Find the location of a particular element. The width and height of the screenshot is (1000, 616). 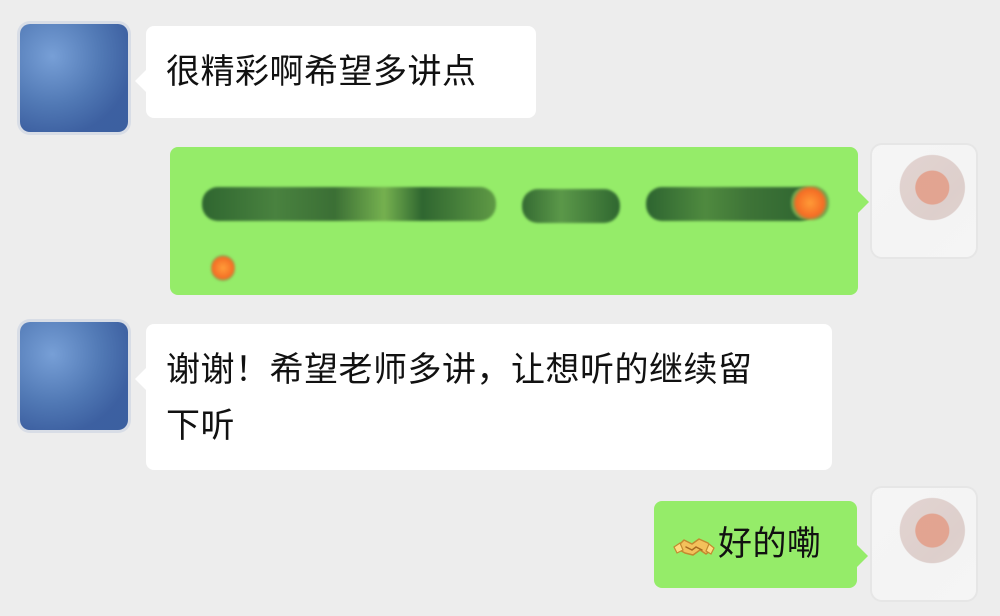

outgoing-message-bubble: 好的嘞 is located at coordinates (761, 544).